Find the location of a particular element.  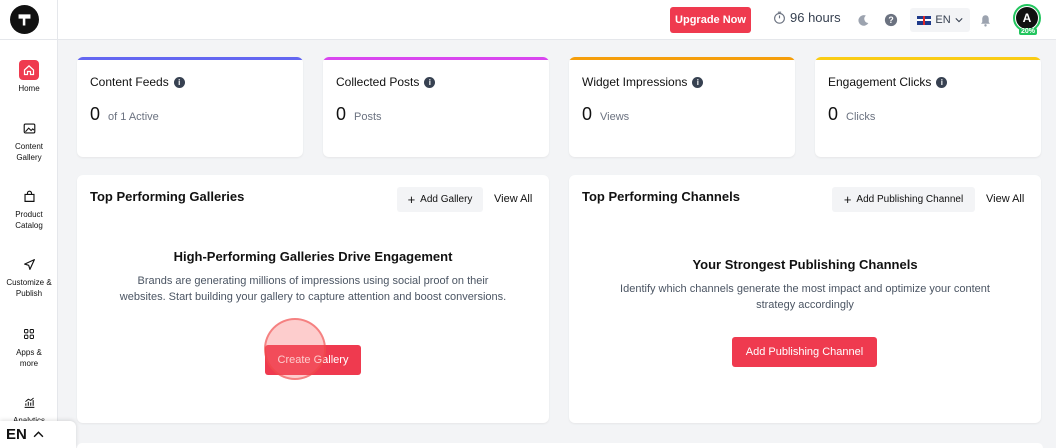

stat-value: 0 Views is located at coordinates (605, 114).